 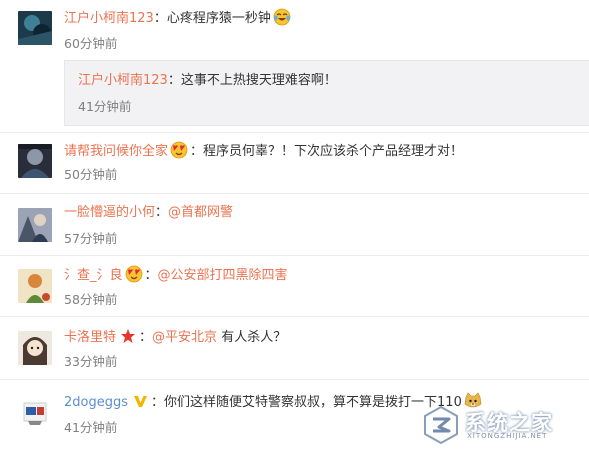 What do you see at coordinates (282, 17) in the screenshot?
I see `crying-laugh-emoji-icon` at bounding box center [282, 17].